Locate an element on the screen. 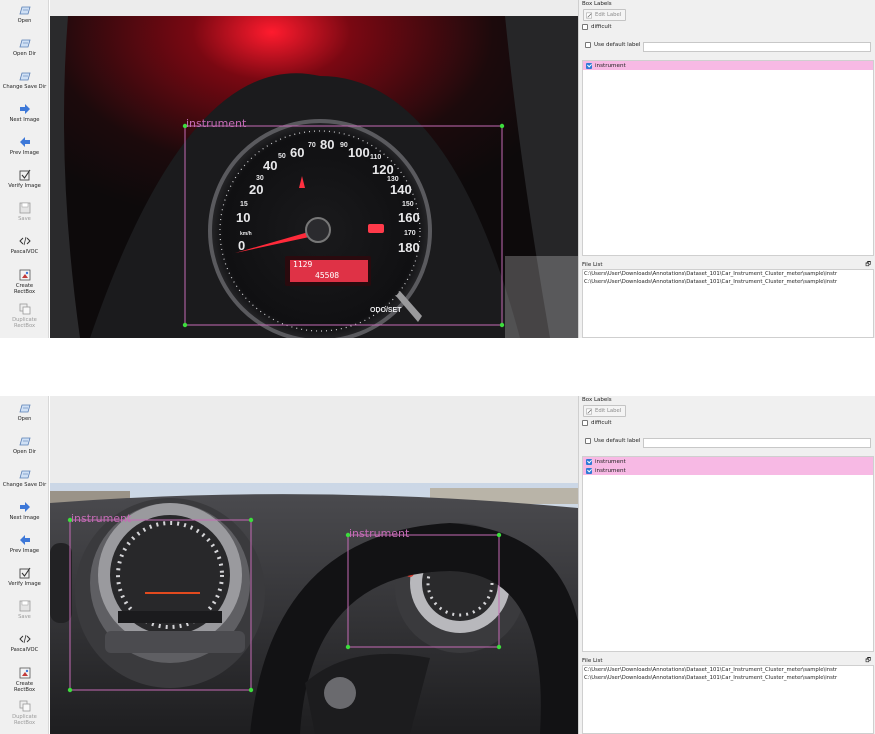 The width and height of the screenshot is (875, 734). create-rectbox-label: Create RectBox is located at coordinates (24, 687).